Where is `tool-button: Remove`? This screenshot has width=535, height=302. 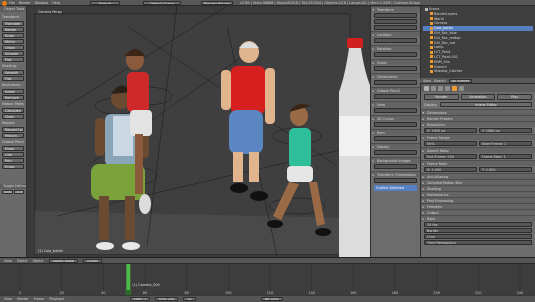
tool-button: Remove is located at coordinates (13, 97).